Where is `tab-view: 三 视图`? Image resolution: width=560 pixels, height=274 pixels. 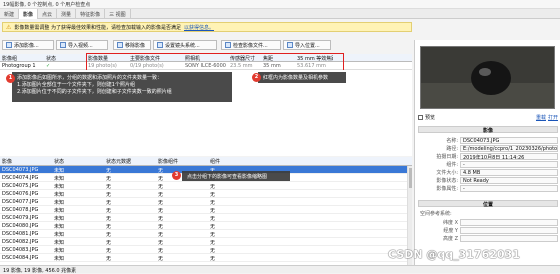
tab-view: 三 视图 is located at coordinates (118, 14).